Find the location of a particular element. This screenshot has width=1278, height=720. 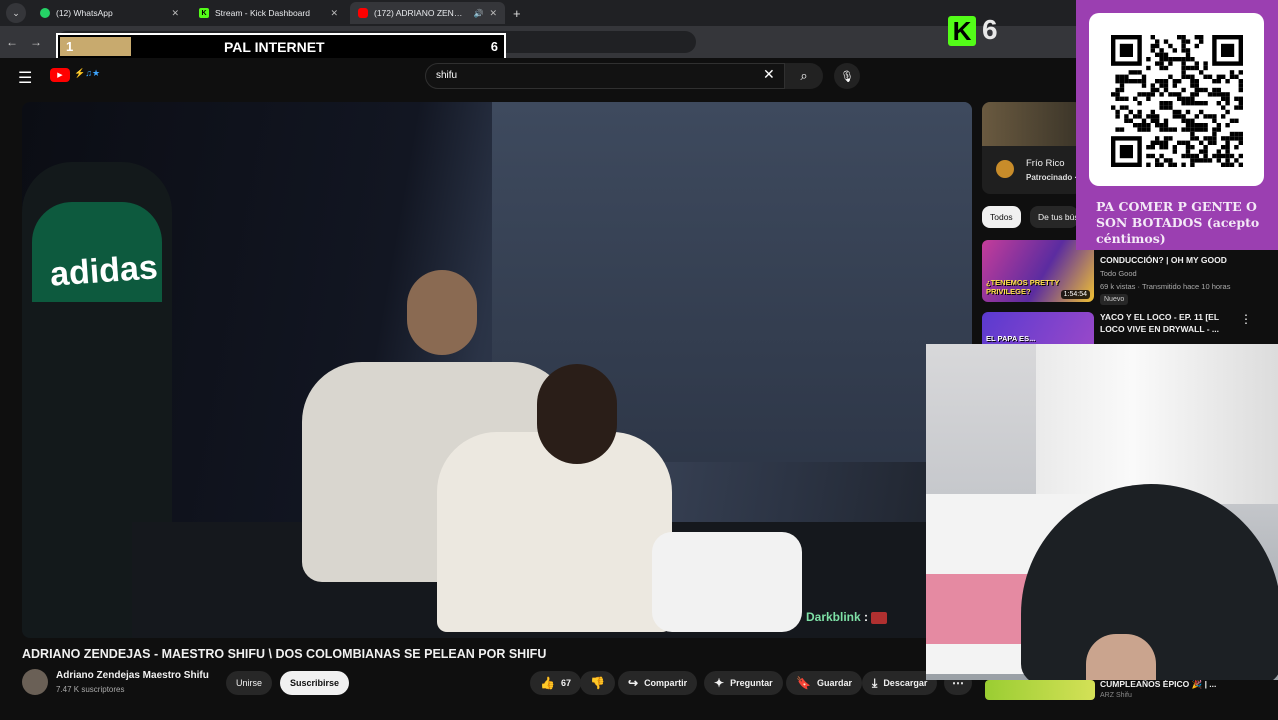

dislike-button: 👎 is located at coordinates (597, 683).